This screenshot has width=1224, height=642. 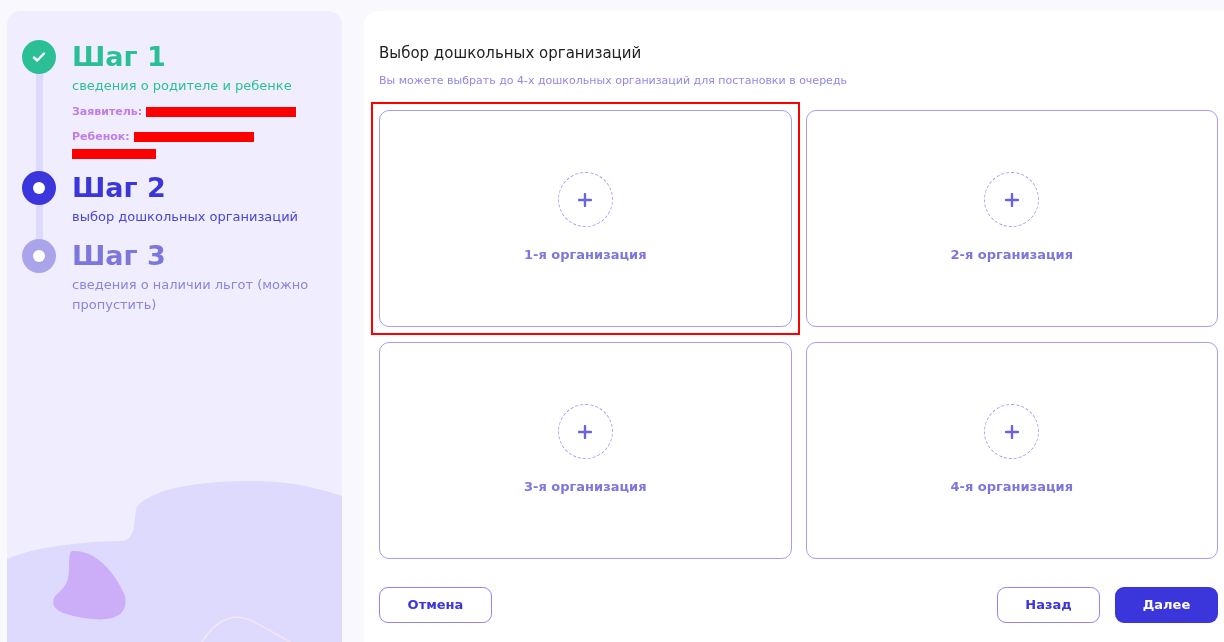 What do you see at coordinates (435, 605) in the screenshot?
I see `cancel-button: Отмена` at bounding box center [435, 605].